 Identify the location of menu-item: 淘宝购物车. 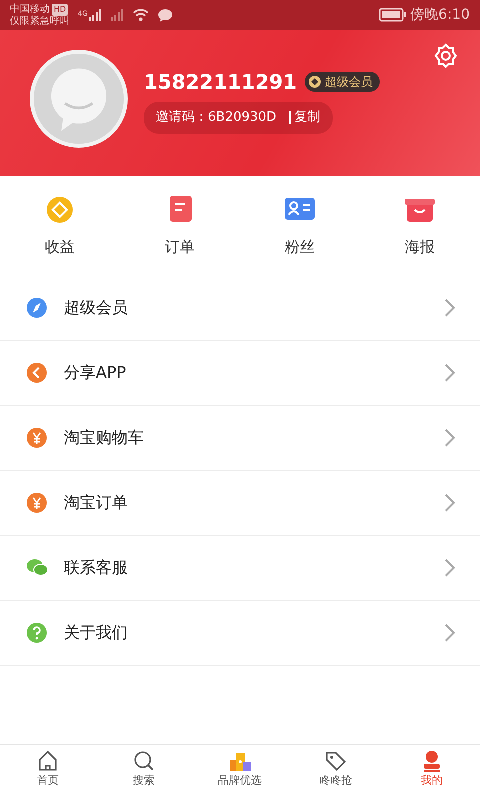
(240, 438).